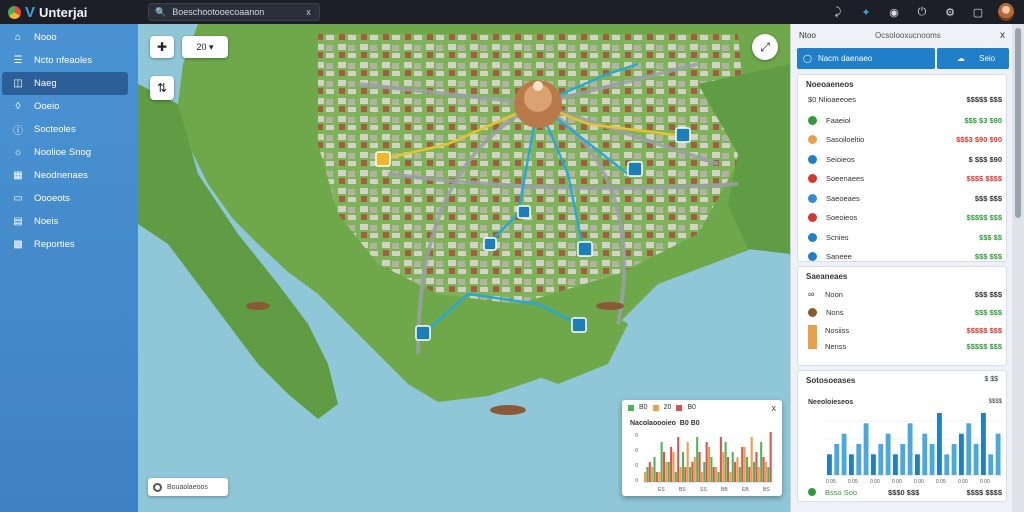  Describe the element at coordinates (211, 46) in the screenshot. I see `zoom-dropdown-icon: ▾` at that location.